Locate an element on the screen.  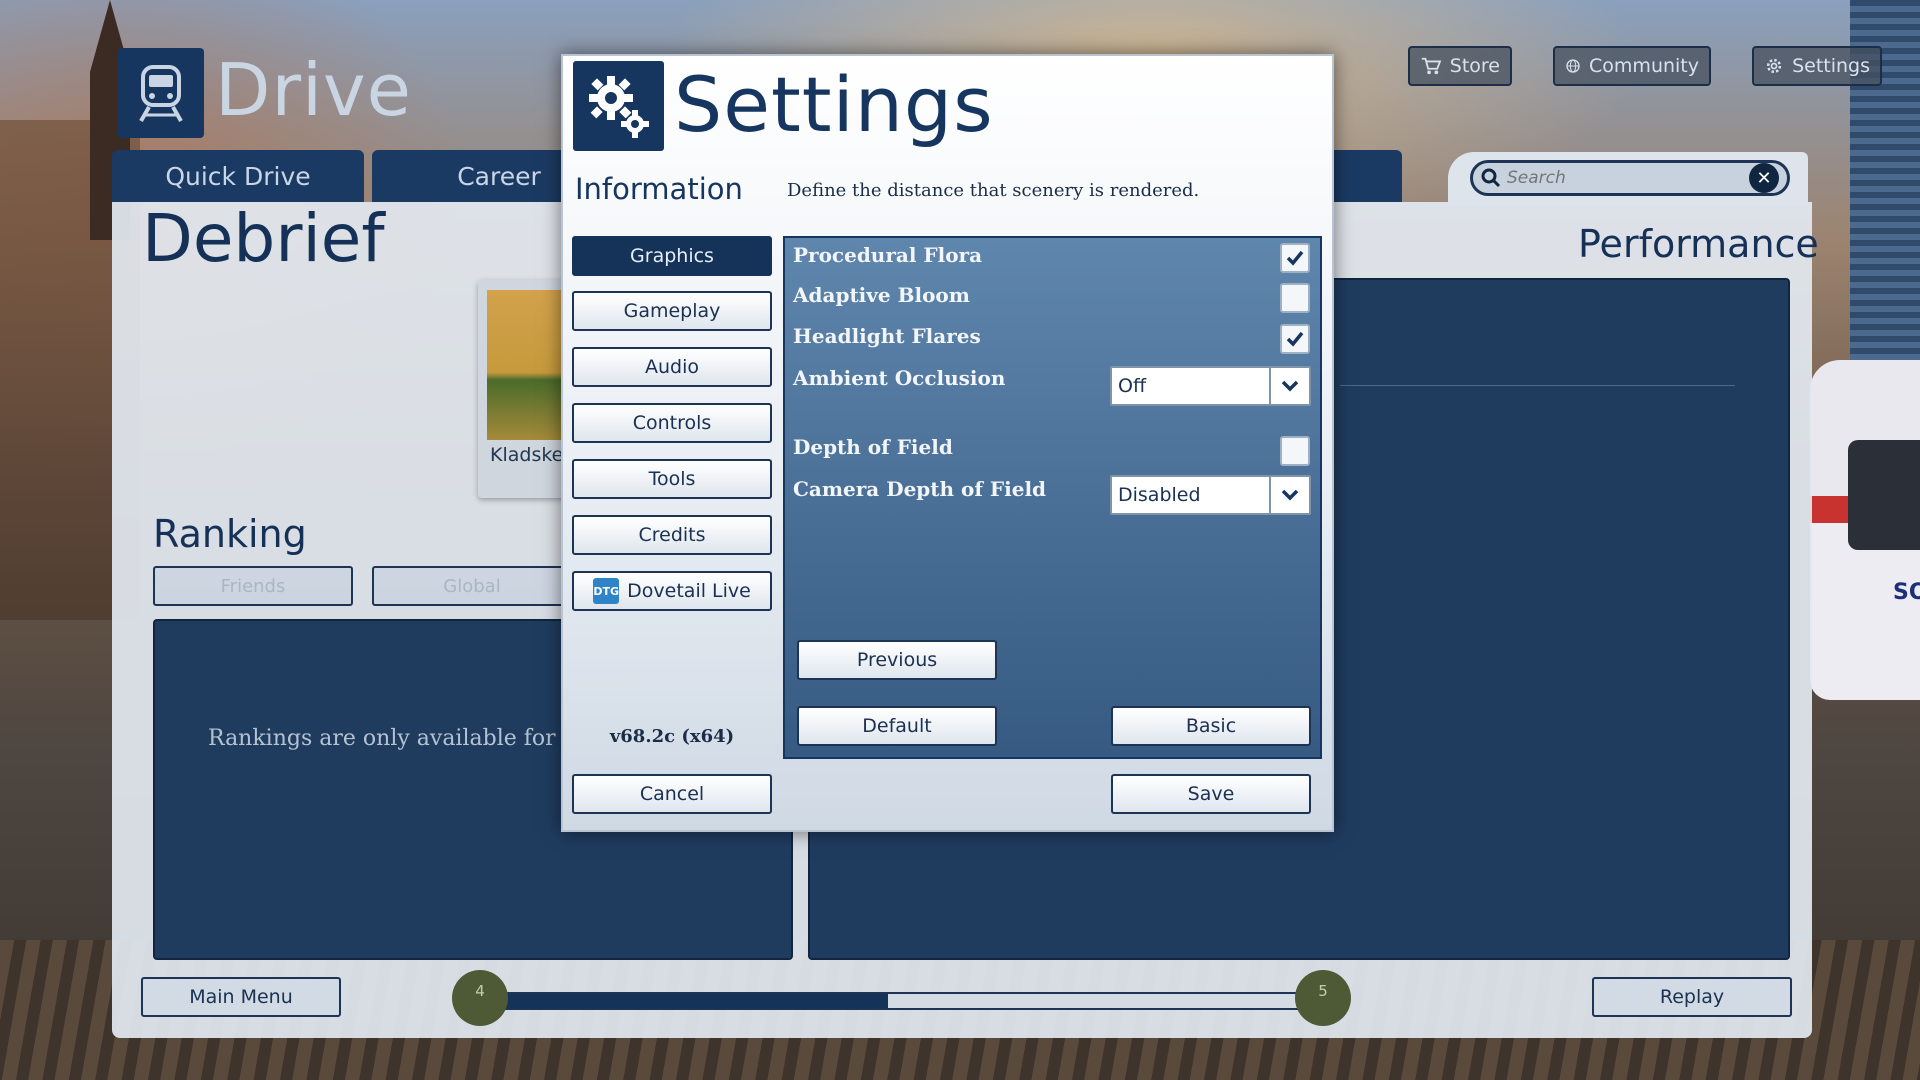
sidebar-item-dovetail-live: DTG Dovetail Live is located at coordinates (672, 591).